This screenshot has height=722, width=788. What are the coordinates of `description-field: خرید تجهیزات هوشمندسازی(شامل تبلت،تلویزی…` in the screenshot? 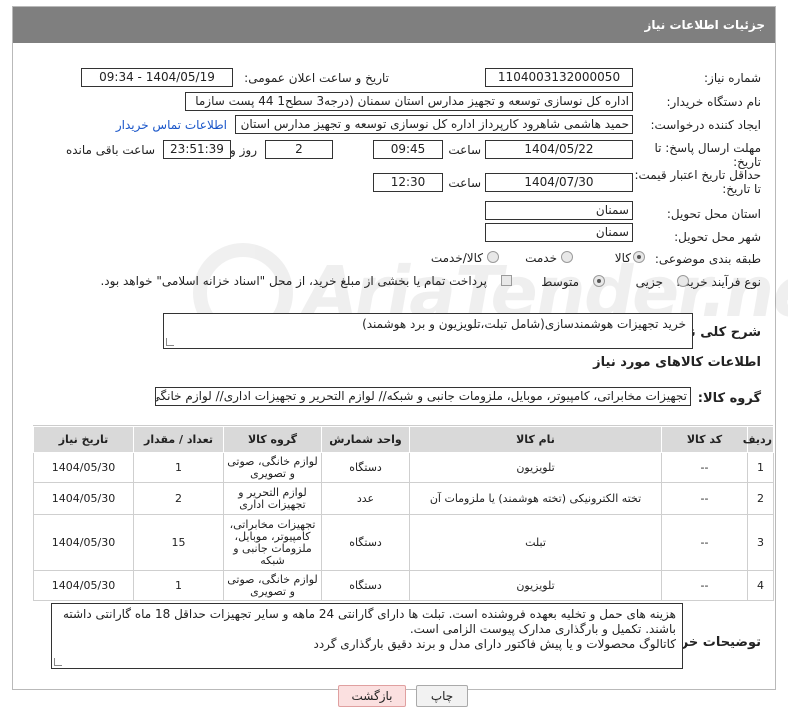 It's located at (428, 331).